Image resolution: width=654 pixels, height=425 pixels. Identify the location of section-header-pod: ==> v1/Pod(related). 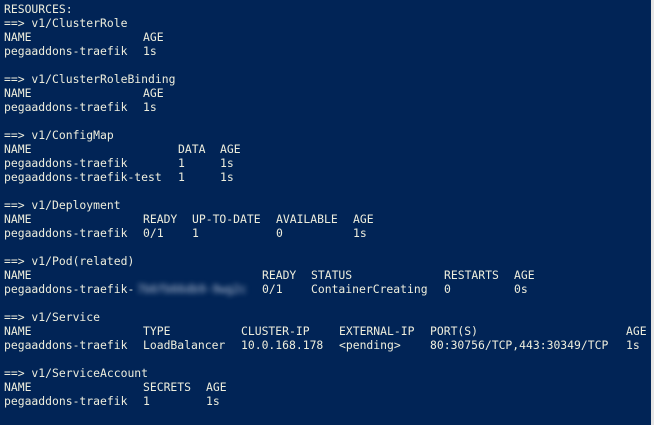
(69, 261).